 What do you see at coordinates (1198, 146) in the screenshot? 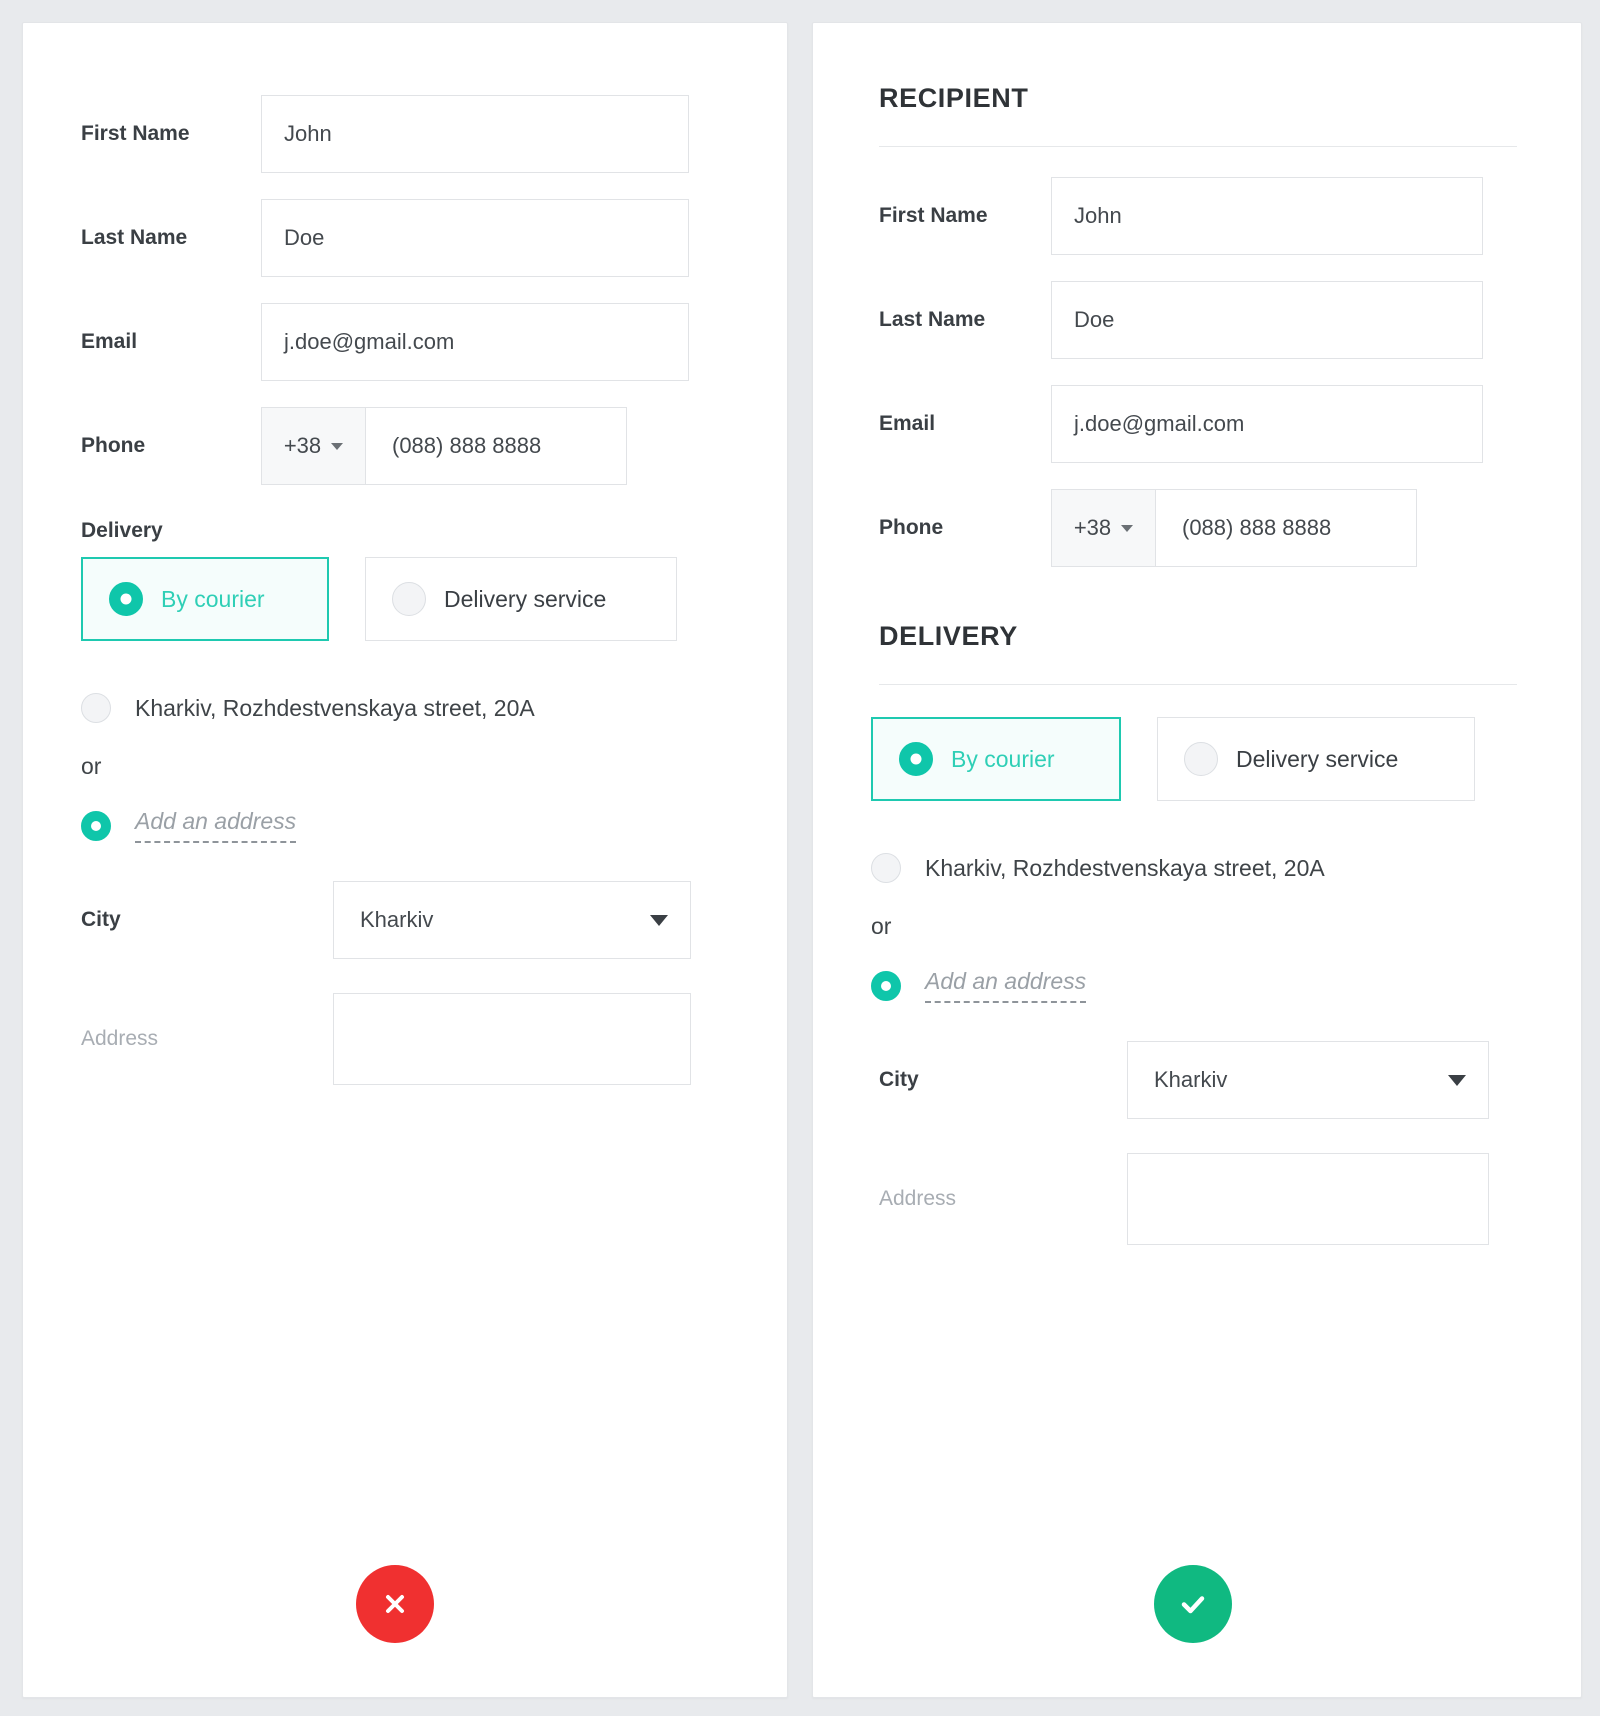
I see `recipient-divider` at bounding box center [1198, 146].